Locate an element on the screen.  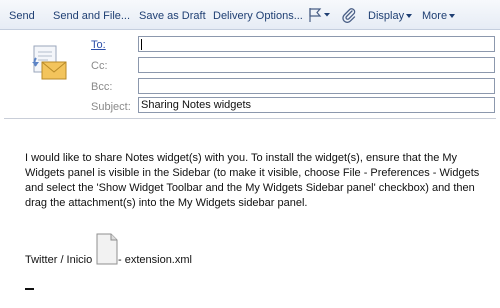
to-field is located at coordinates (316, 44).